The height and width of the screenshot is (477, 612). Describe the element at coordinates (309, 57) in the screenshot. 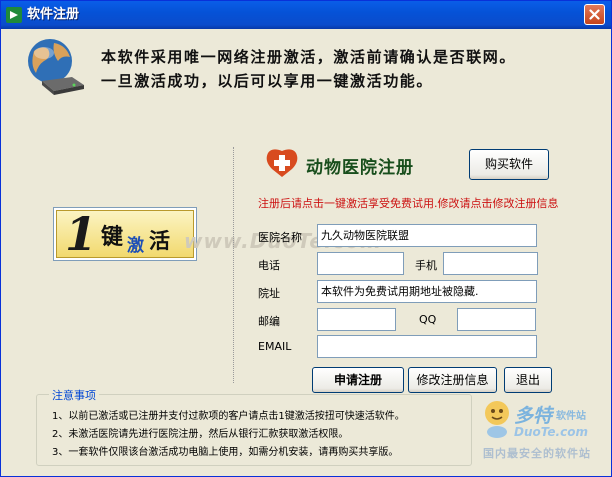

I see `intro-line-1: 本软件采用唯一网络注册激活，激活前请确认是否联网。` at that location.